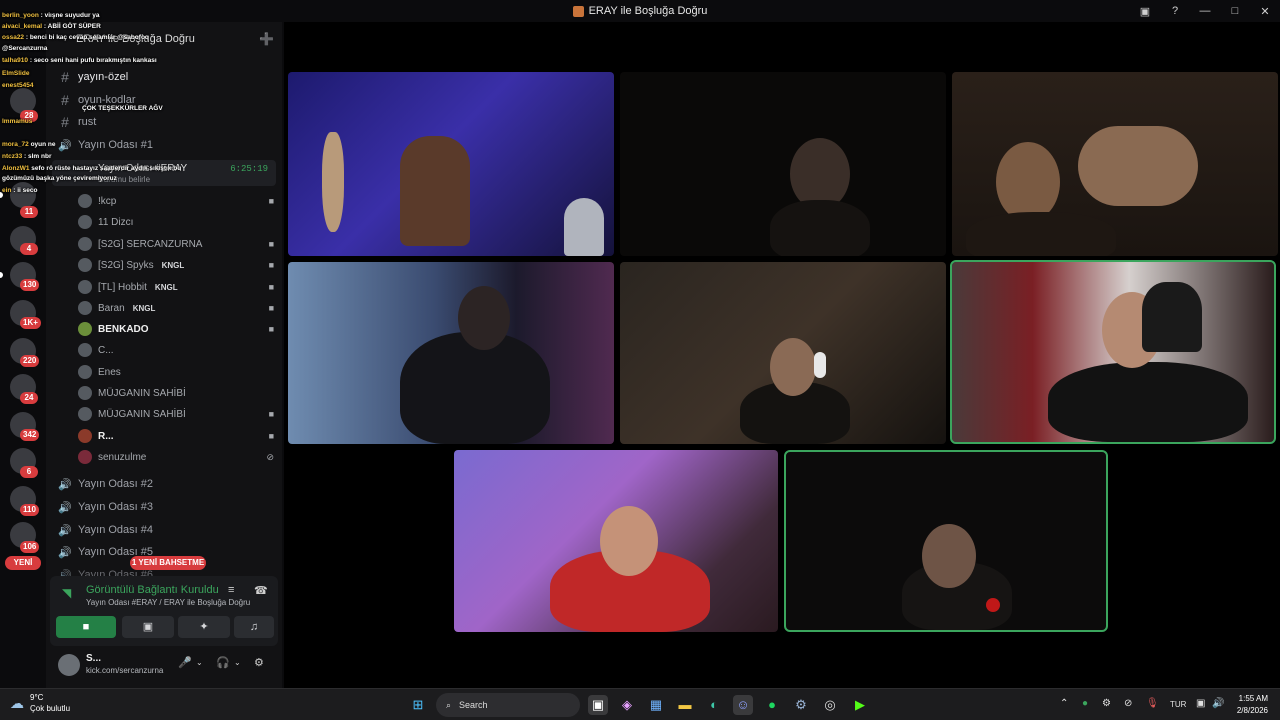 This screenshot has width=1280, height=720. What do you see at coordinates (1178, 704) in the screenshot?
I see `input-language: TUR` at bounding box center [1178, 704].